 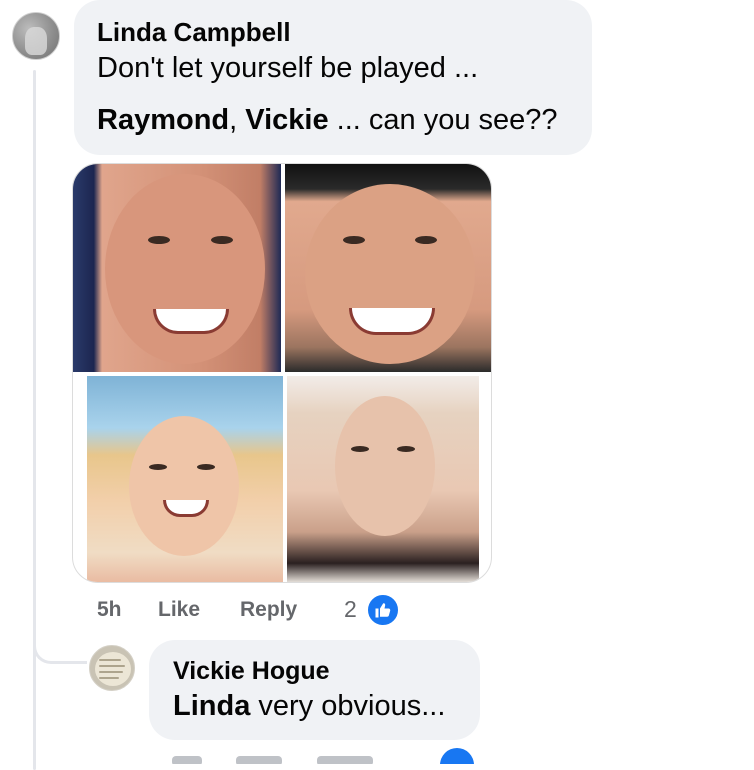 What do you see at coordinates (383, 610) in the screenshot?
I see `thumbs-up-icon` at bounding box center [383, 610].